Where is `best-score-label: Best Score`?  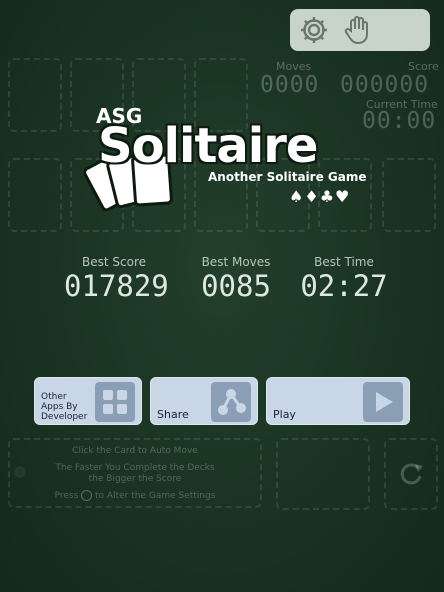
best-score-label: Best Score is located at coordinates (114, 262).